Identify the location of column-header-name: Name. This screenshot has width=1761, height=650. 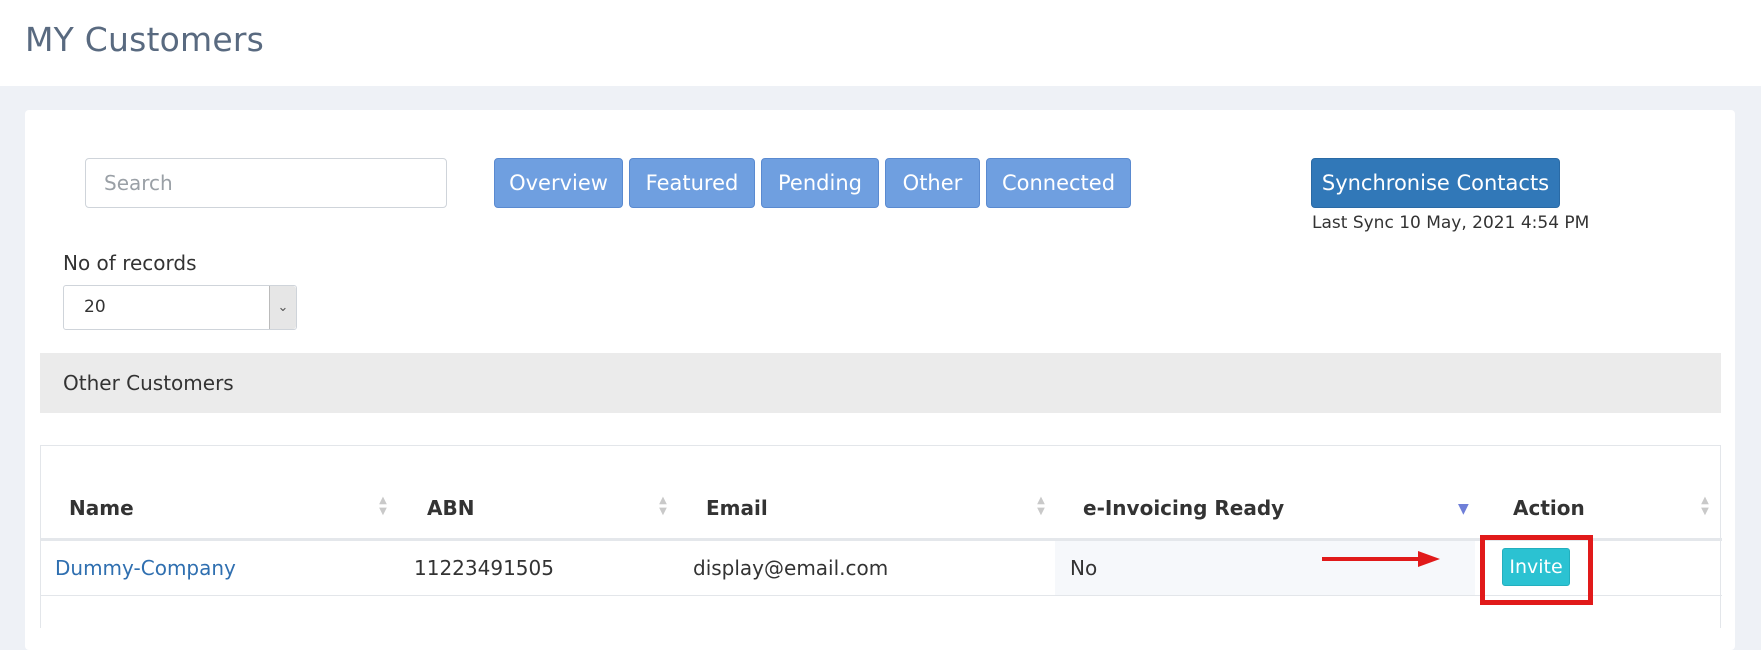
(101, 508).